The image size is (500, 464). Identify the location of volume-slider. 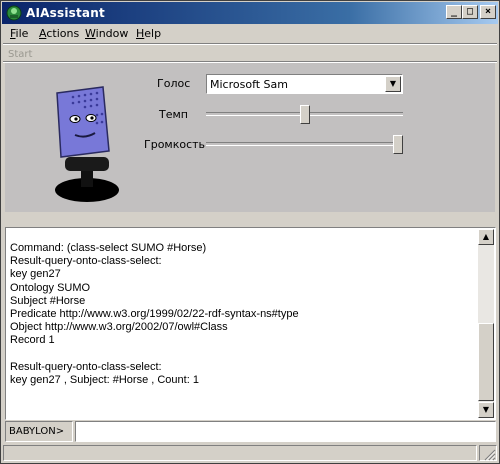
(304, 144).